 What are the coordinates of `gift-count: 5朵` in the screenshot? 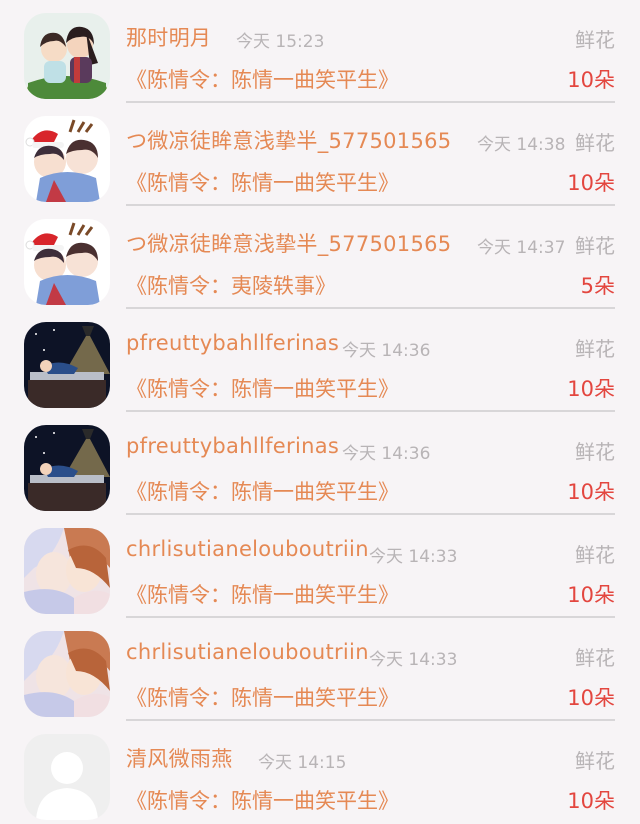 It's located at (597, 286).